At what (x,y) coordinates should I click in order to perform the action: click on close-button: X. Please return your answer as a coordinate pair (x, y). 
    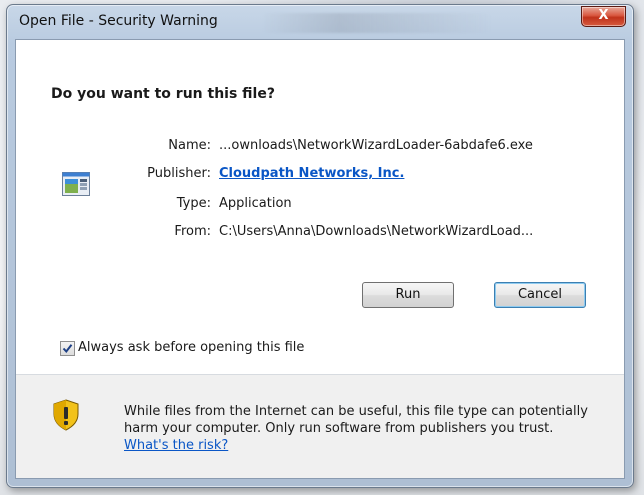
    Looking at the image, I should click on (603, 16).